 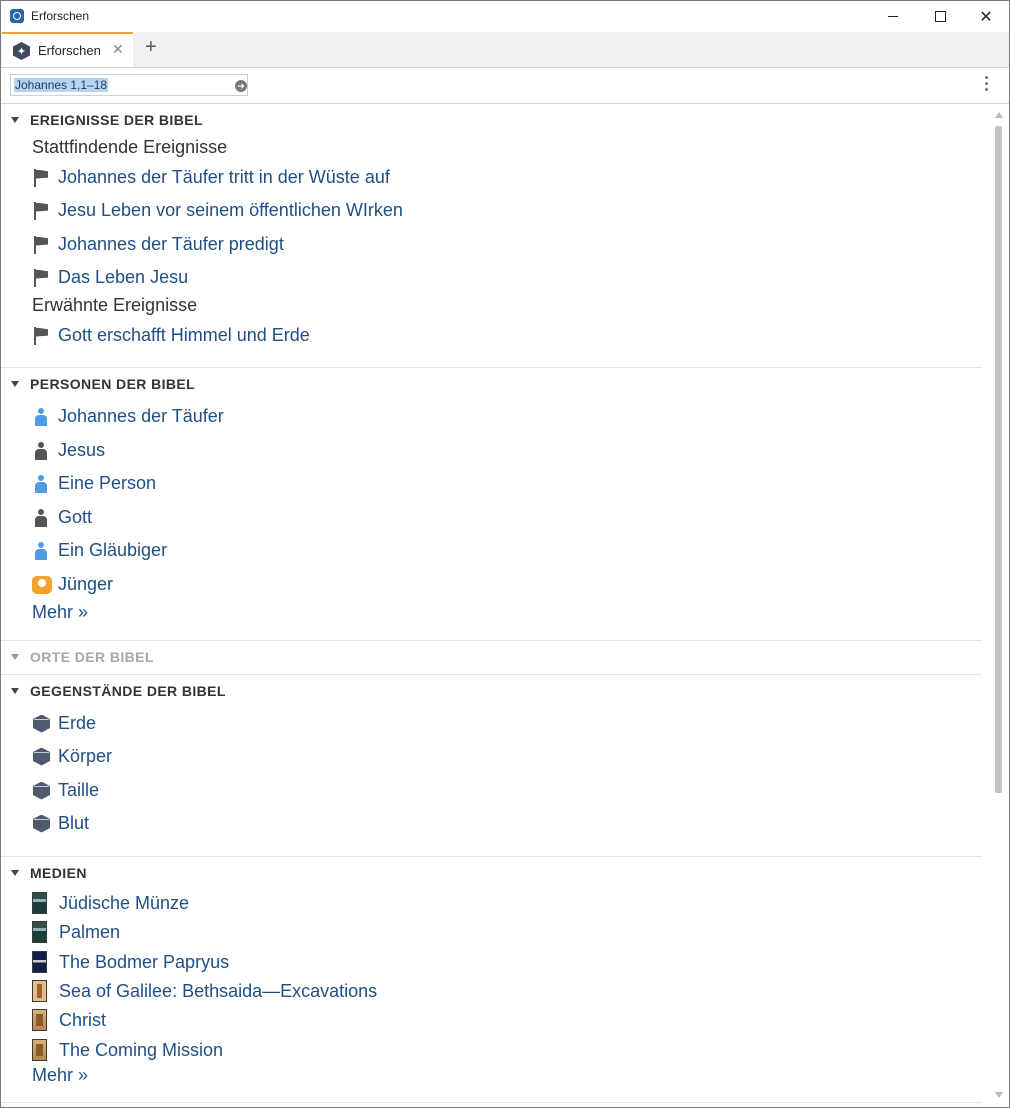 I want to click on person-link: Ein Gläubiger, so click(x=99, y=550).